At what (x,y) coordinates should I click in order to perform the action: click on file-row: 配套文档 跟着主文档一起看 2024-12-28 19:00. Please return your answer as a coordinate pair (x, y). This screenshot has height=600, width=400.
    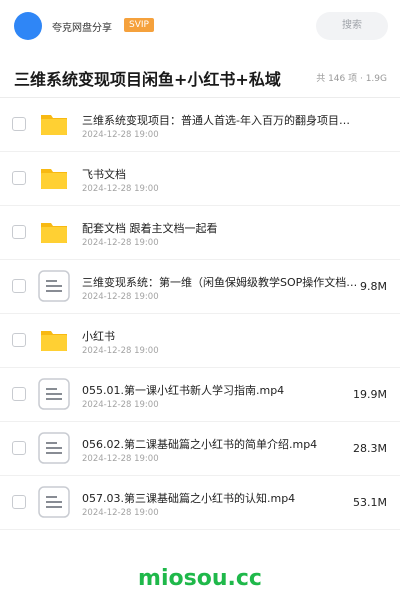
    Looking at the image, I should click on (200, 233).